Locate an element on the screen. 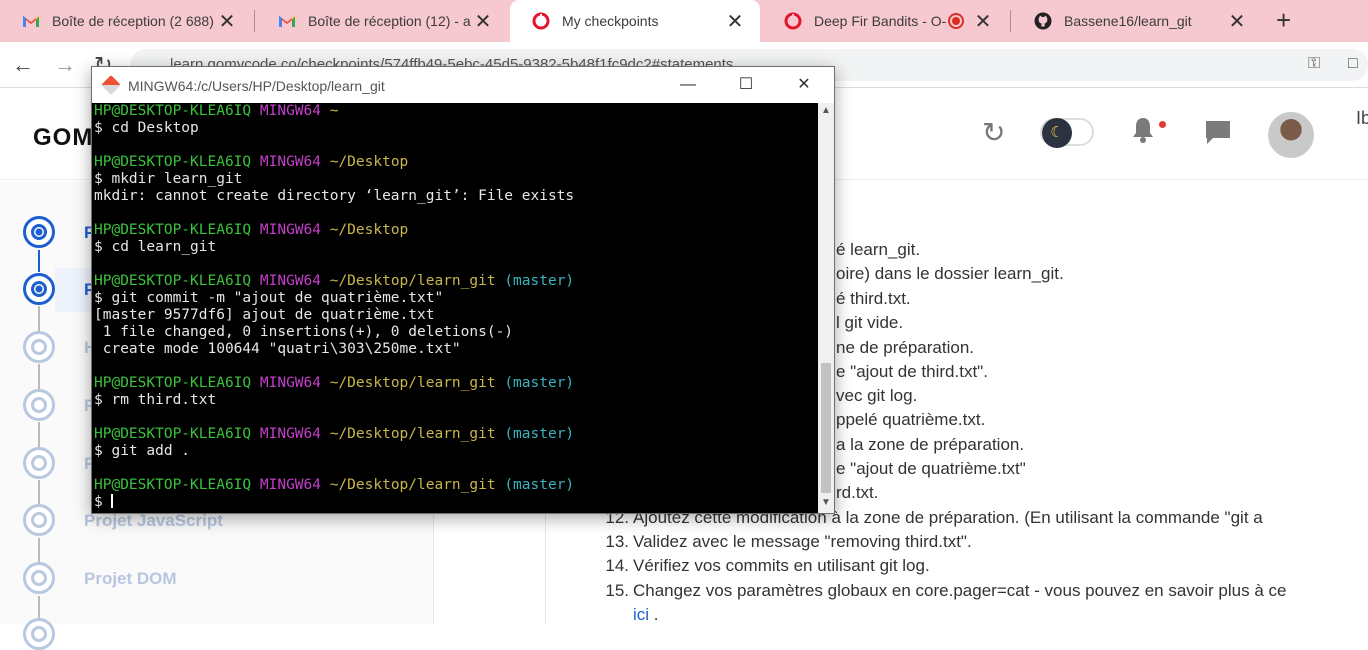 Image resolution: width=1368 pixels, height=650 pixels. scroll-down-icon: ▼ is located at coordinates (826, 502).